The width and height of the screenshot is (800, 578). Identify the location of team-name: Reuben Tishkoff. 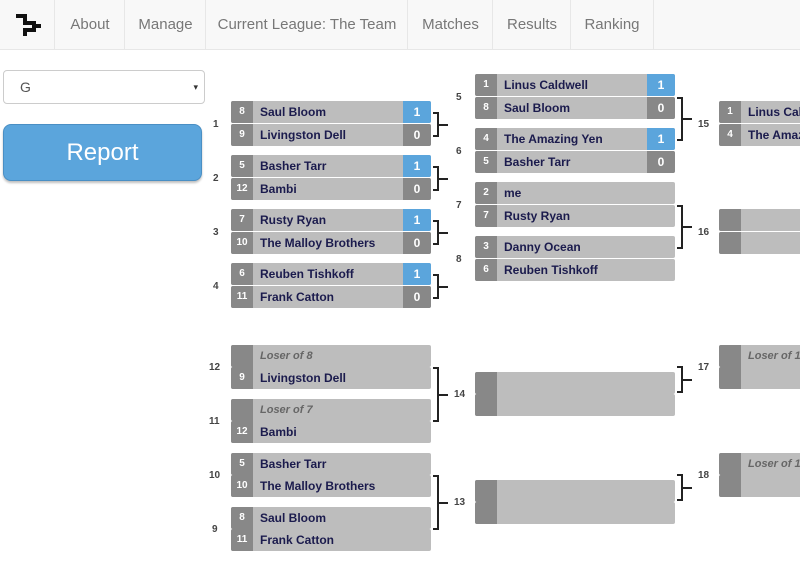
(551, 270).